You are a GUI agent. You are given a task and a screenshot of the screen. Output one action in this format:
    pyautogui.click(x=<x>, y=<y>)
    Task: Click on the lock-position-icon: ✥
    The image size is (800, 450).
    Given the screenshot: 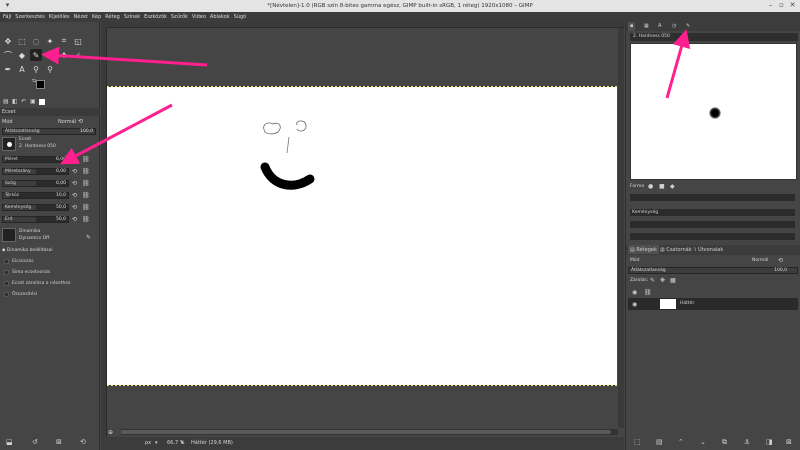 What is the action you would take?
    pyautogui.click(x=662, y=280)
    